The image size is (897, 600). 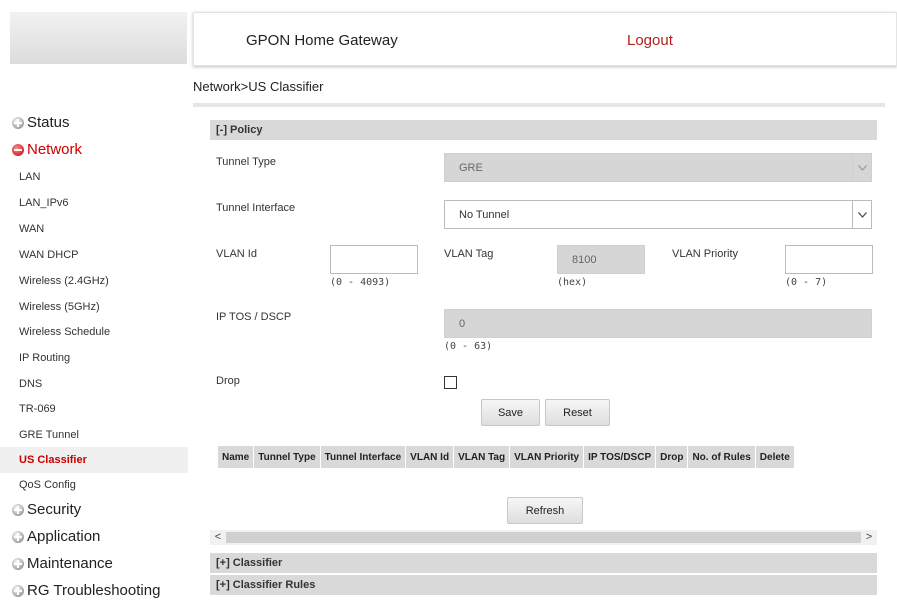 I want to click on sidebar-group-maintenance: Maintenance, so click(x=62, y=563).